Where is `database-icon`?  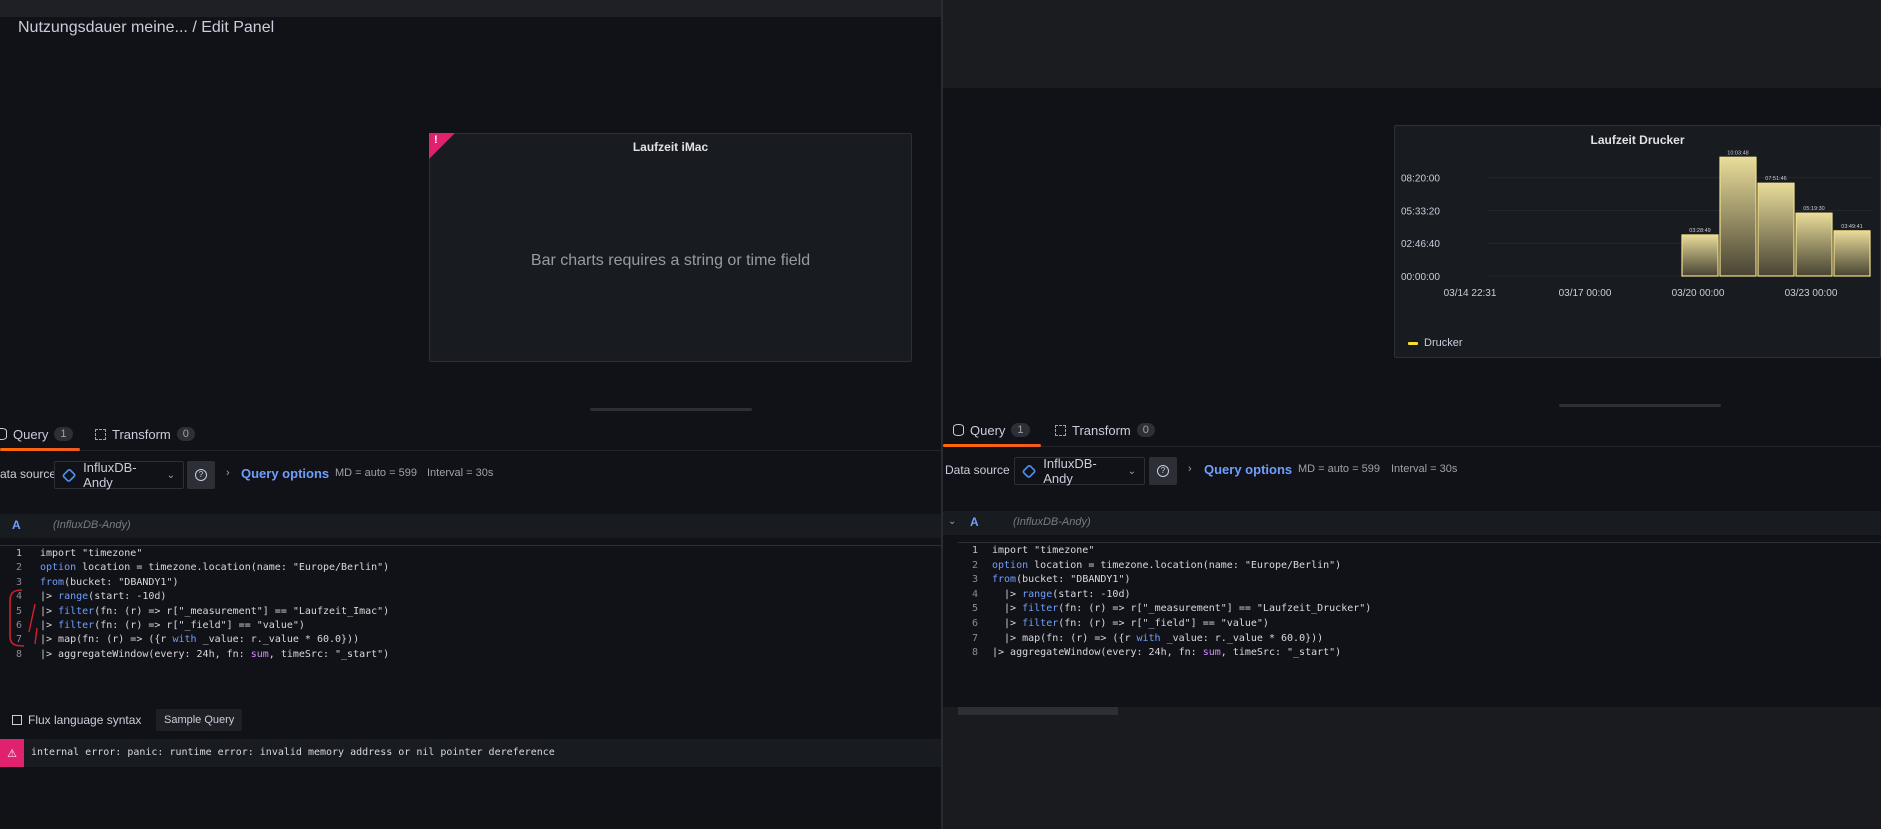
database-icon is located at coordinates (958, 430).